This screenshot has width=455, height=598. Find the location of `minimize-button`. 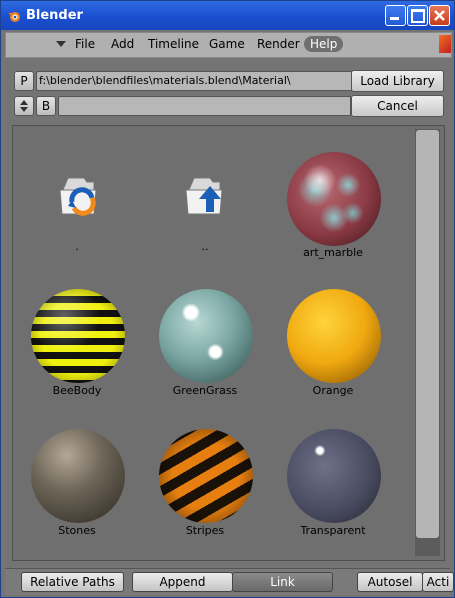

minimize-button is located at coordinates (395, 15).